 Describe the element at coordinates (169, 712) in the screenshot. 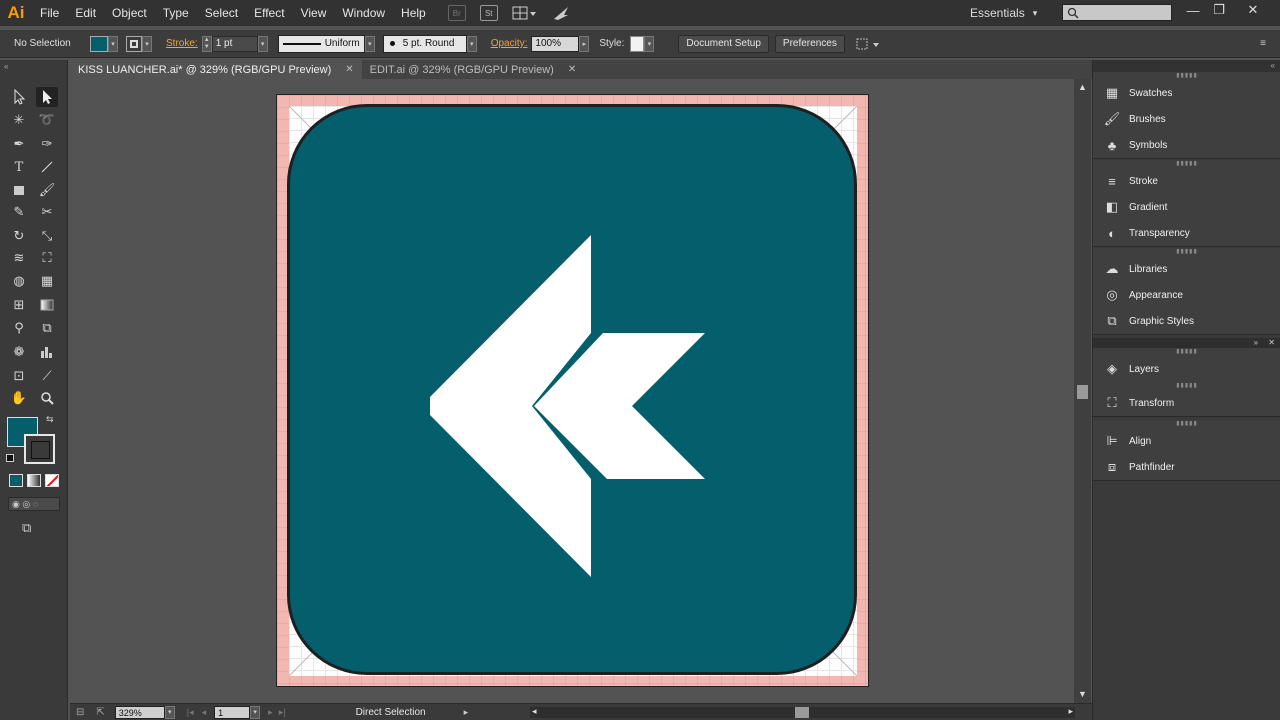

I see `zoom-dropdown: ▾` at that location.